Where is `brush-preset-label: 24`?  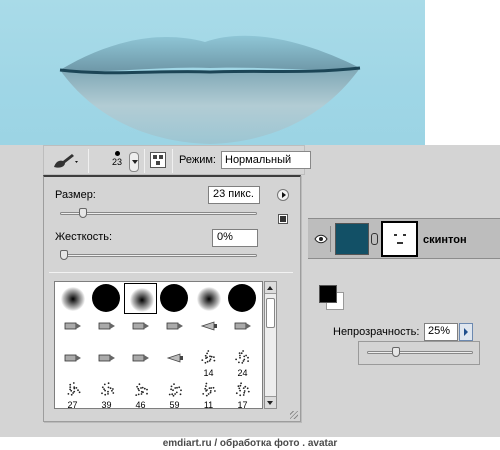 brush-preset-label: 24 is located at coordinates (242, 373).